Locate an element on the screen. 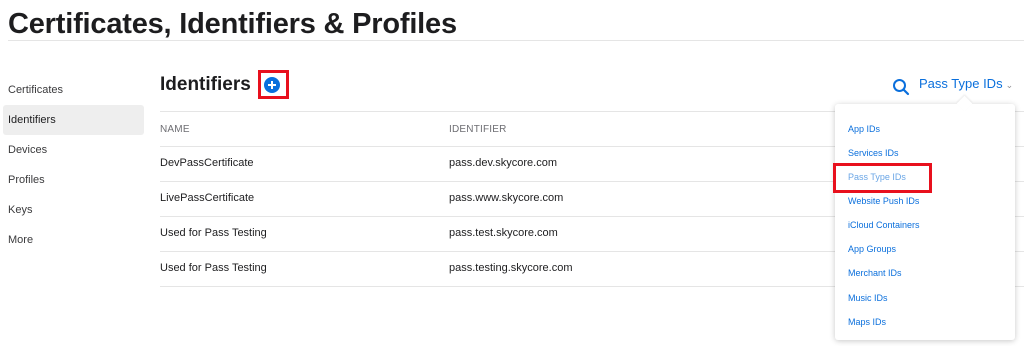 This screenshot has height=346, width=1024. sidebar-item-certificates: Certificates is located at coordinates (73, 90).